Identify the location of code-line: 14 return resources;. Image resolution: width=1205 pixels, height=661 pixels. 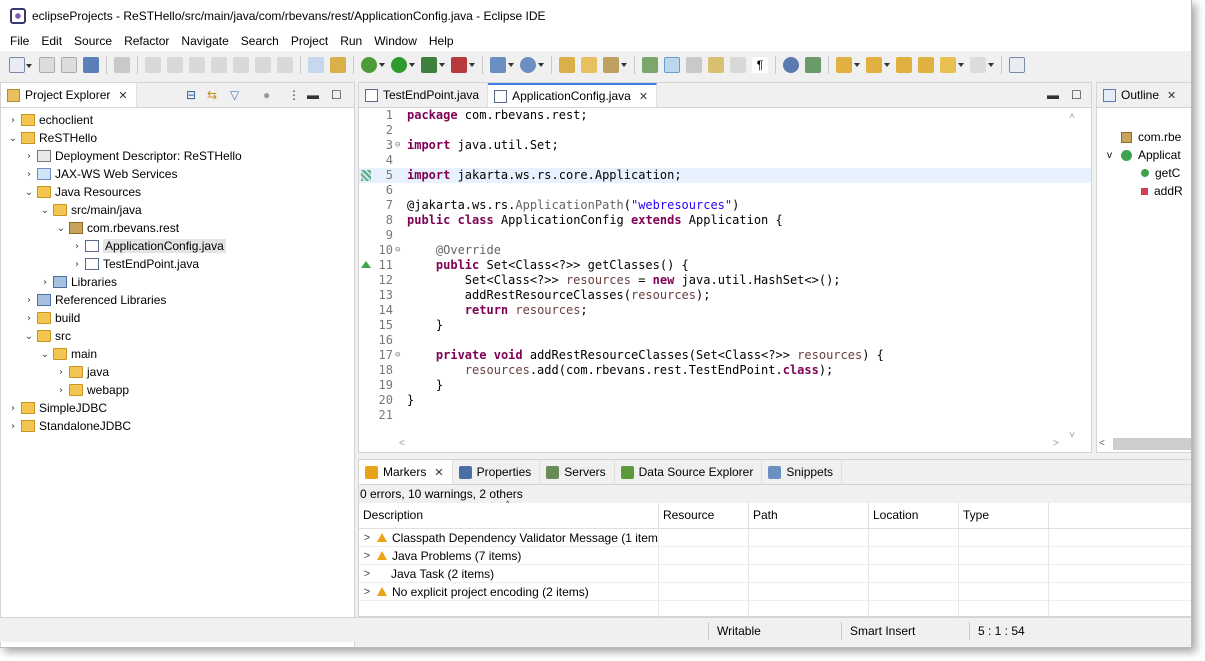
(725, 310).